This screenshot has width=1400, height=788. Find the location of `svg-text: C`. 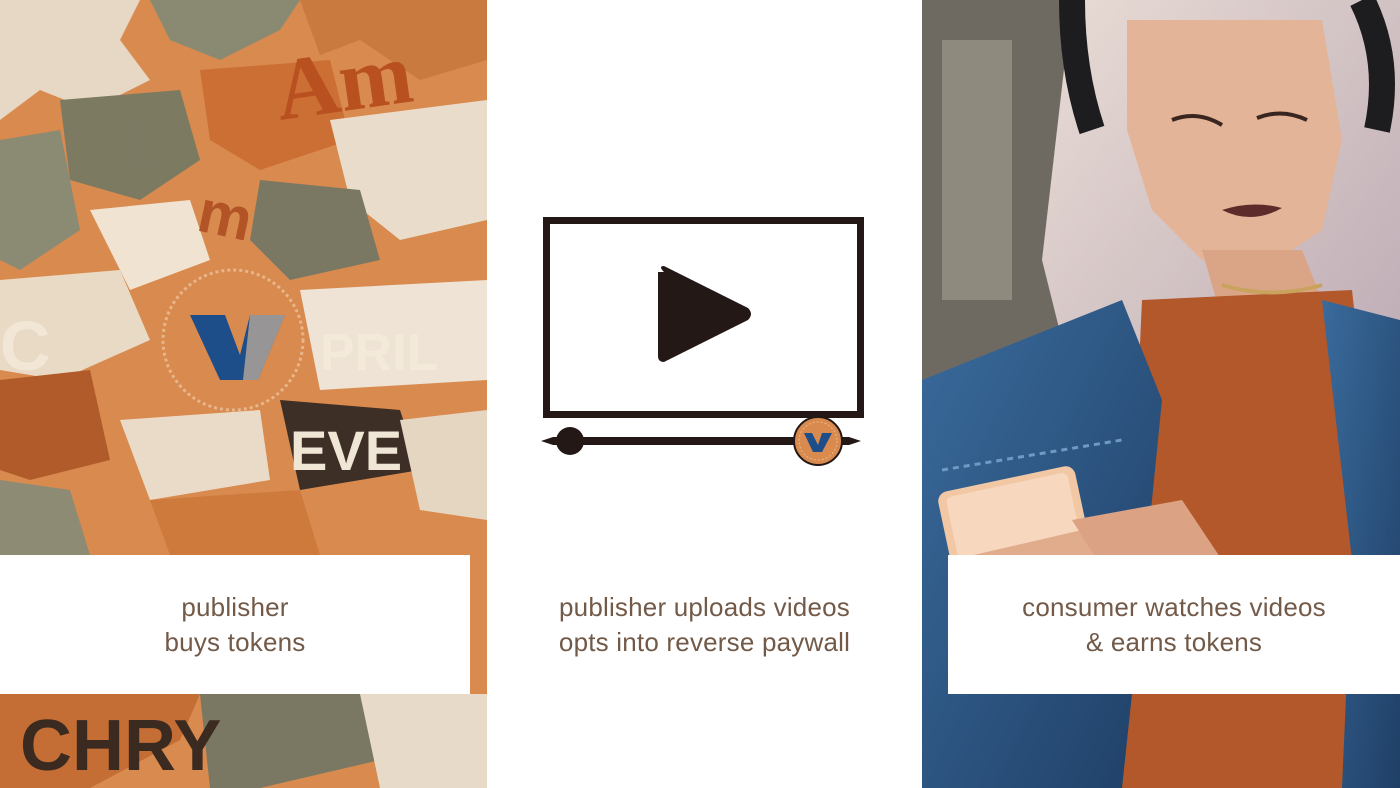

svg-text: C is located at coordinates (25, 346).